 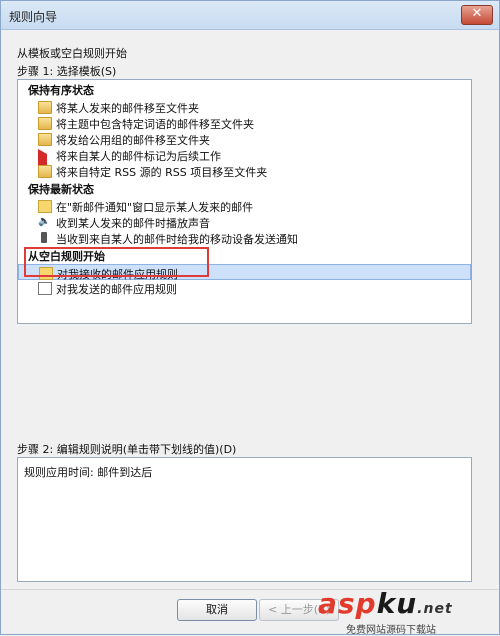 I want to click on watermark-logo-part-a: asp, so click(x=347, y=603).